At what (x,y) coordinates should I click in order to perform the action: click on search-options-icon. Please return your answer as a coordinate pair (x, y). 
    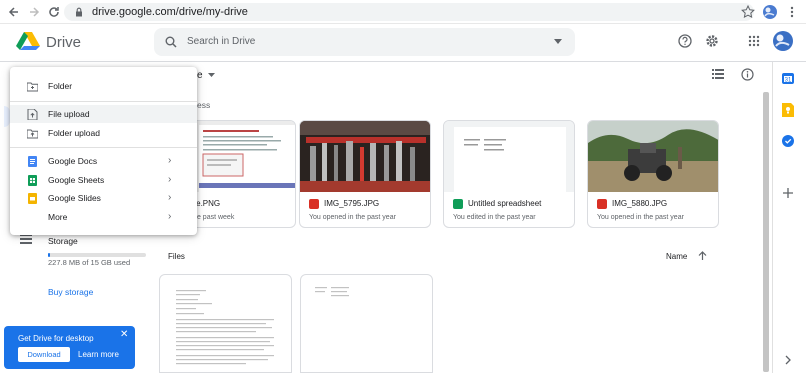
    Looking at the image, I should click on (558, 42).